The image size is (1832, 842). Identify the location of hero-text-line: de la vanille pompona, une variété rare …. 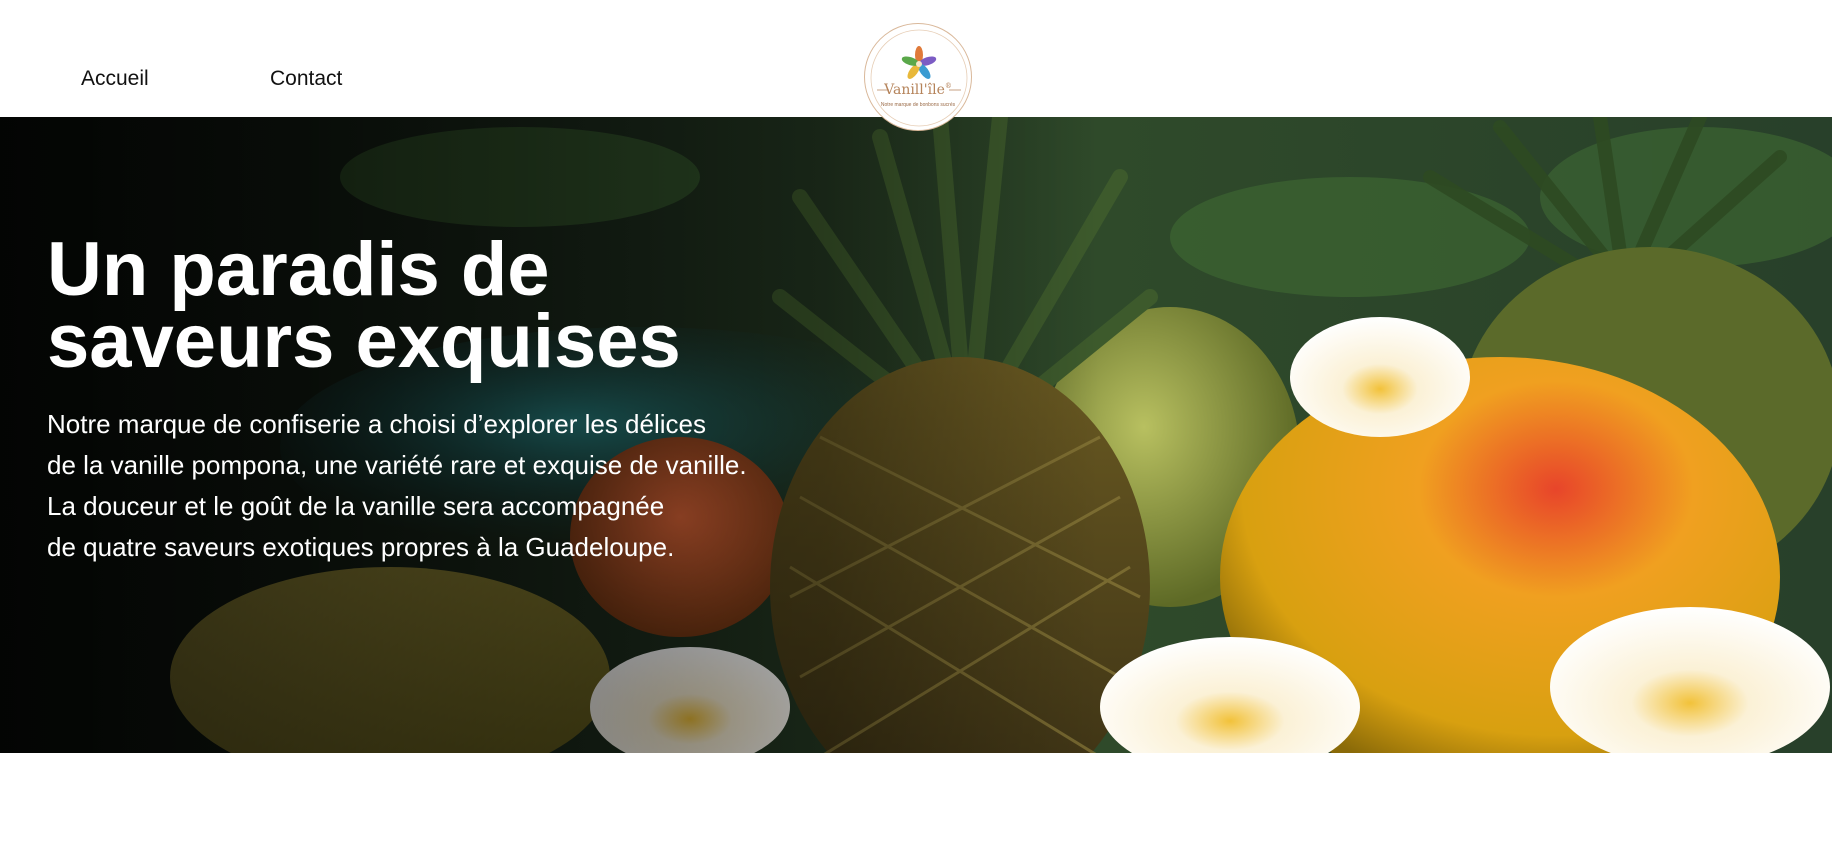
(397, 465).